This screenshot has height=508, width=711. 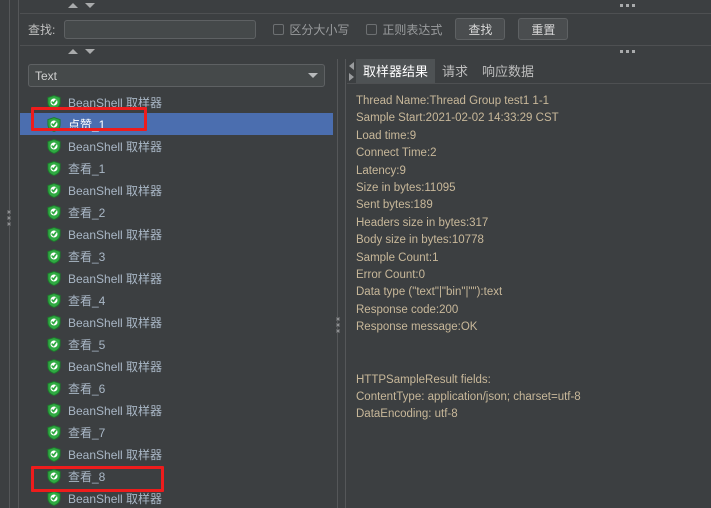 What do you see at coordinates (365, 52) in the screenshot?
I see `results-panel-titlebar` at bounding box center [365, 52].